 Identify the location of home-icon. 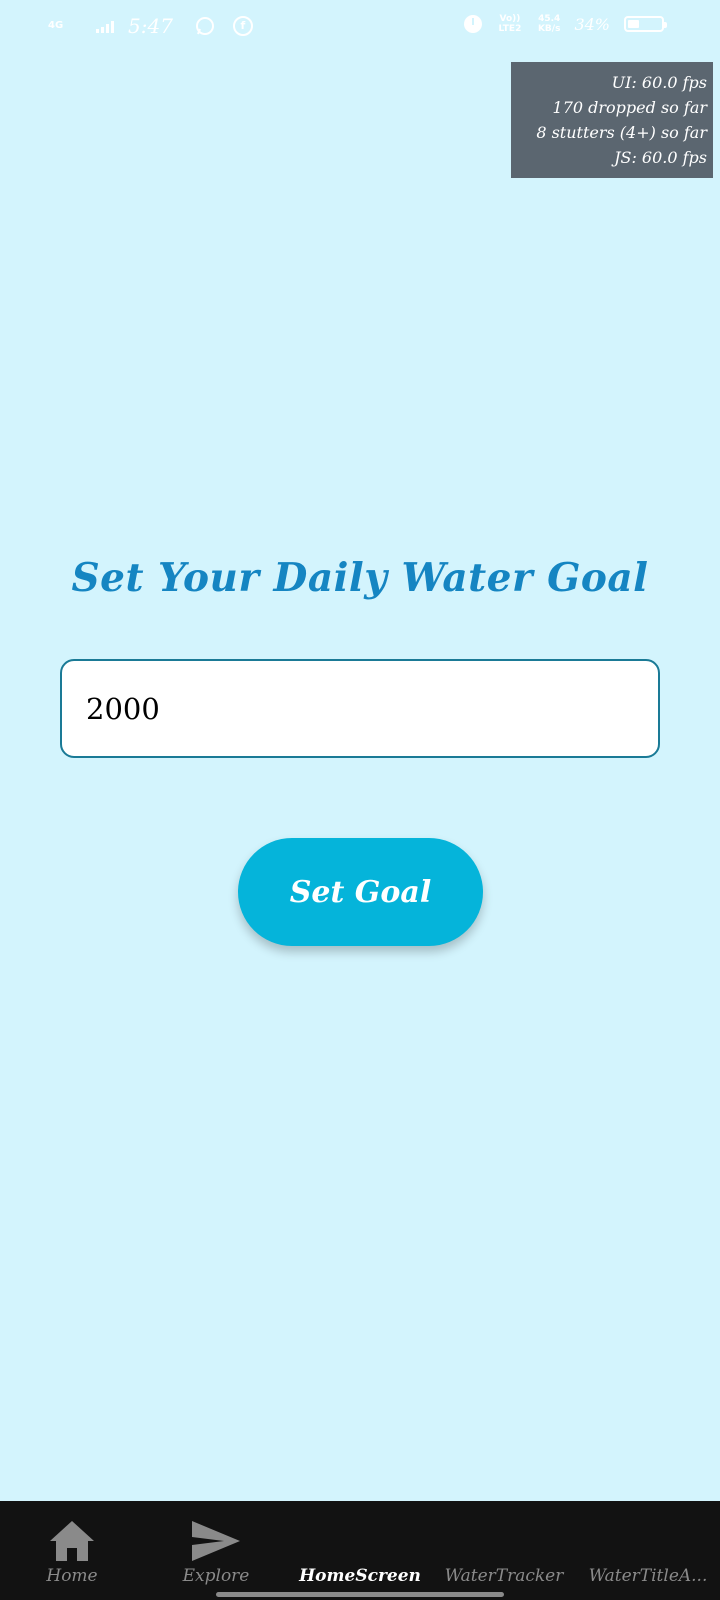
(72, 1541).